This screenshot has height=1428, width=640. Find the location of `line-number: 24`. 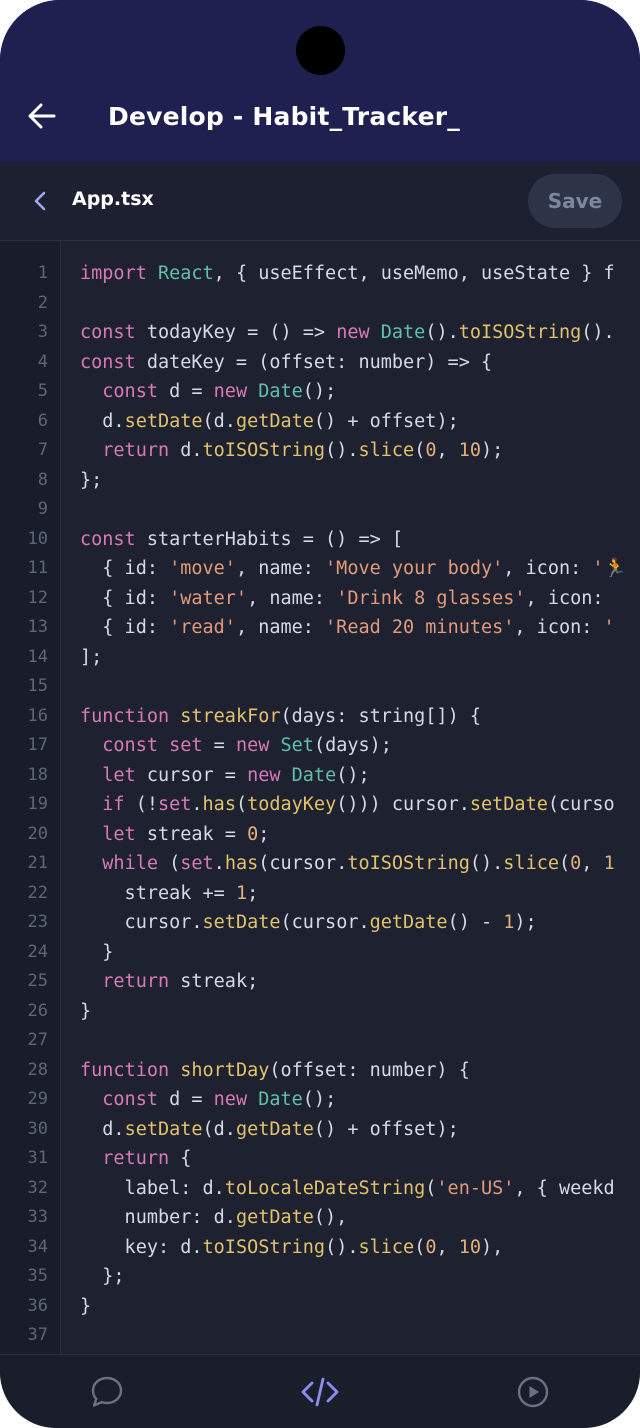

line-number: 24 is located at coordinates (37, 951).